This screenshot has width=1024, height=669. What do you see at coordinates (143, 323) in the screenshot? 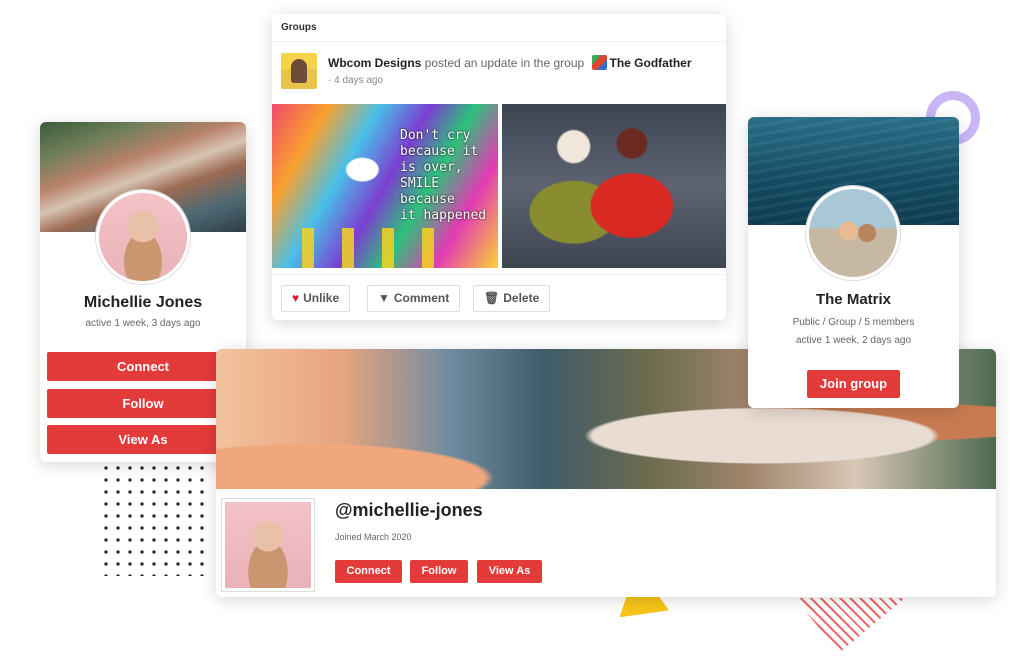
I see `member-activity: active 1 week, 3 days ago` at bounding box center [143, 323].